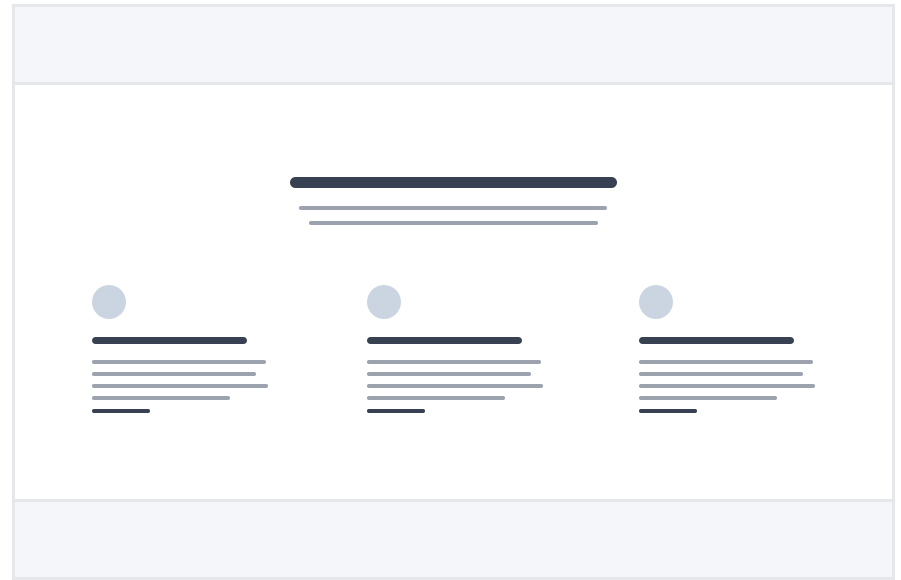 This screenshot has width=901, height=580. What do you see at coordinates (453, 46) in the screenshot?
I see `header` at bounding box center [453, 46].